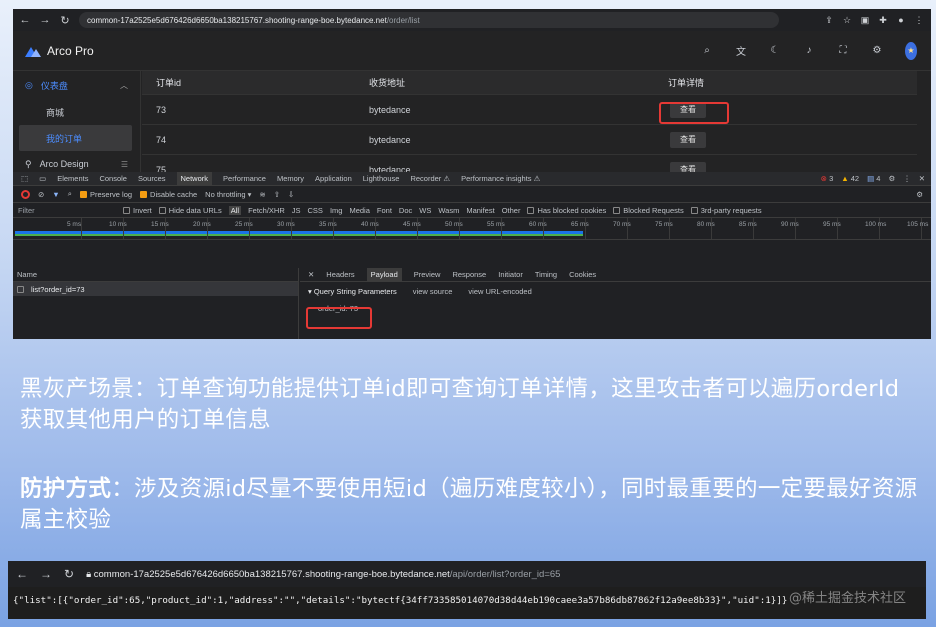 The image size is (936, 627). I want to click on tab-console: Console, so click(113, 178).